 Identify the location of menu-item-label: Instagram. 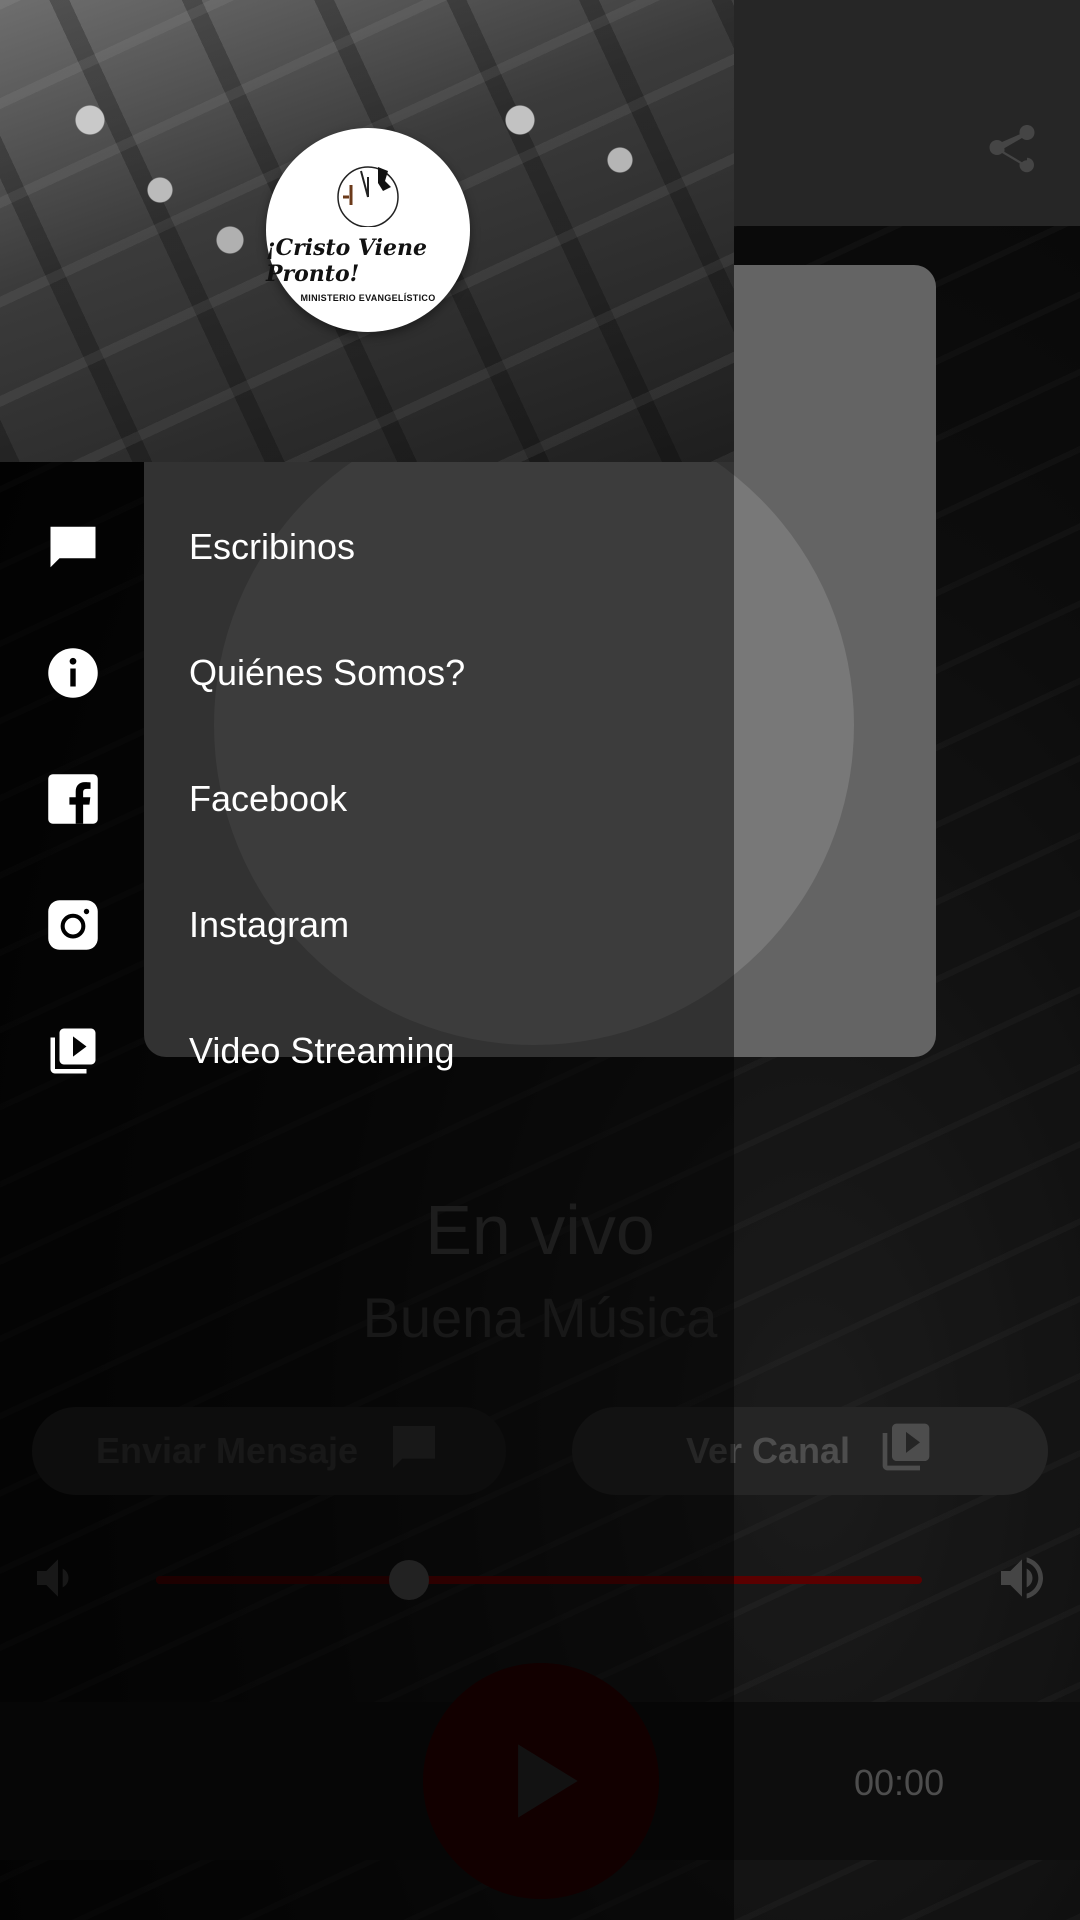
(269, 924).